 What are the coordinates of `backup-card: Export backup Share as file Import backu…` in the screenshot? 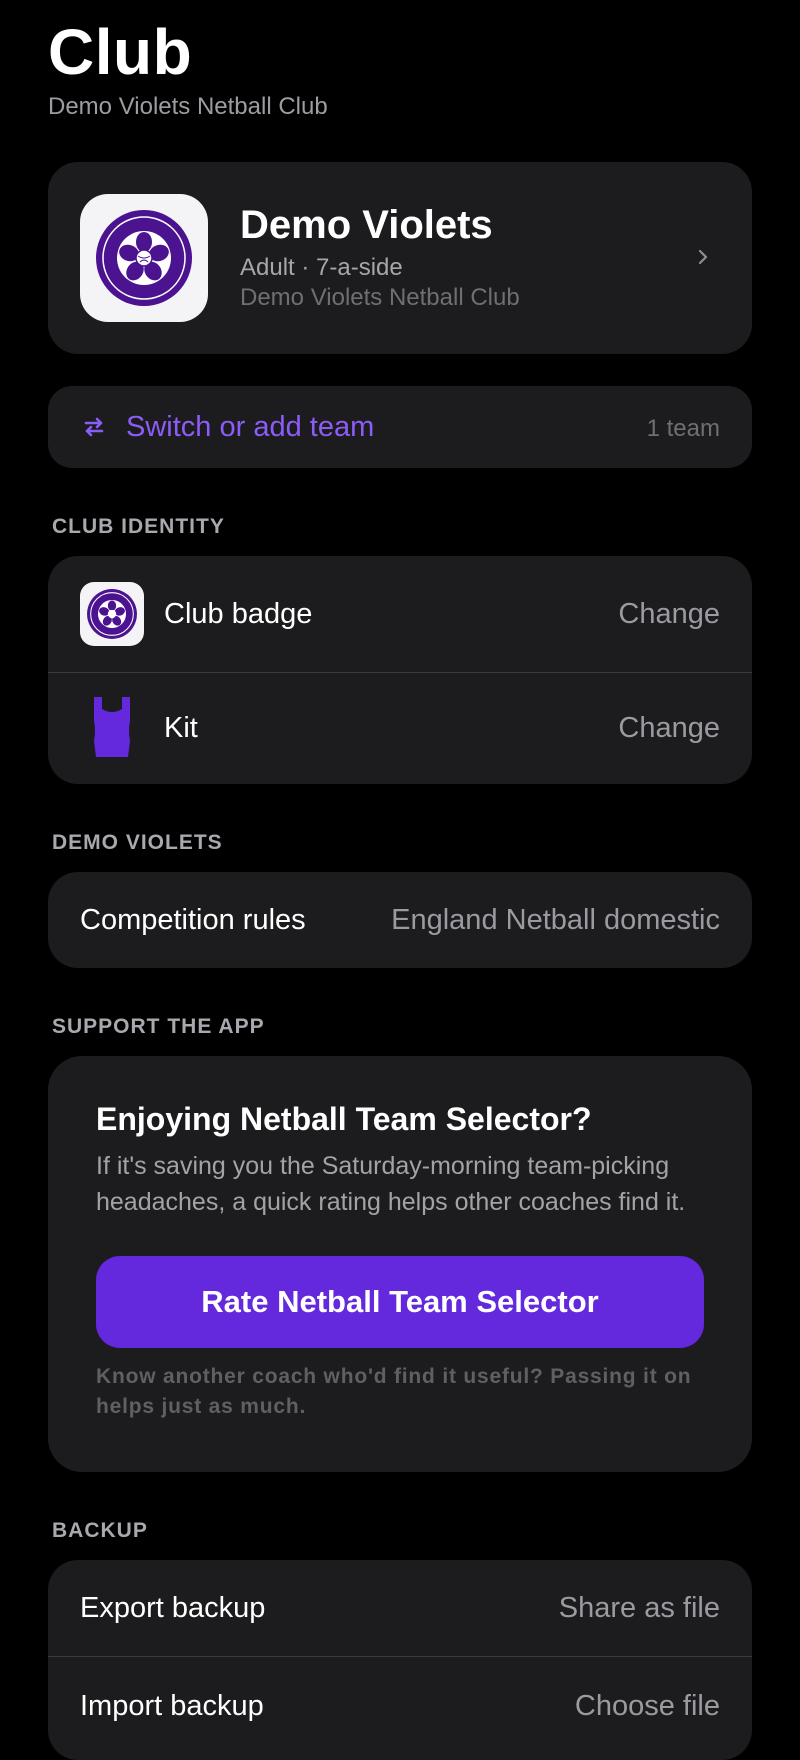 It's located at (400, 1660).